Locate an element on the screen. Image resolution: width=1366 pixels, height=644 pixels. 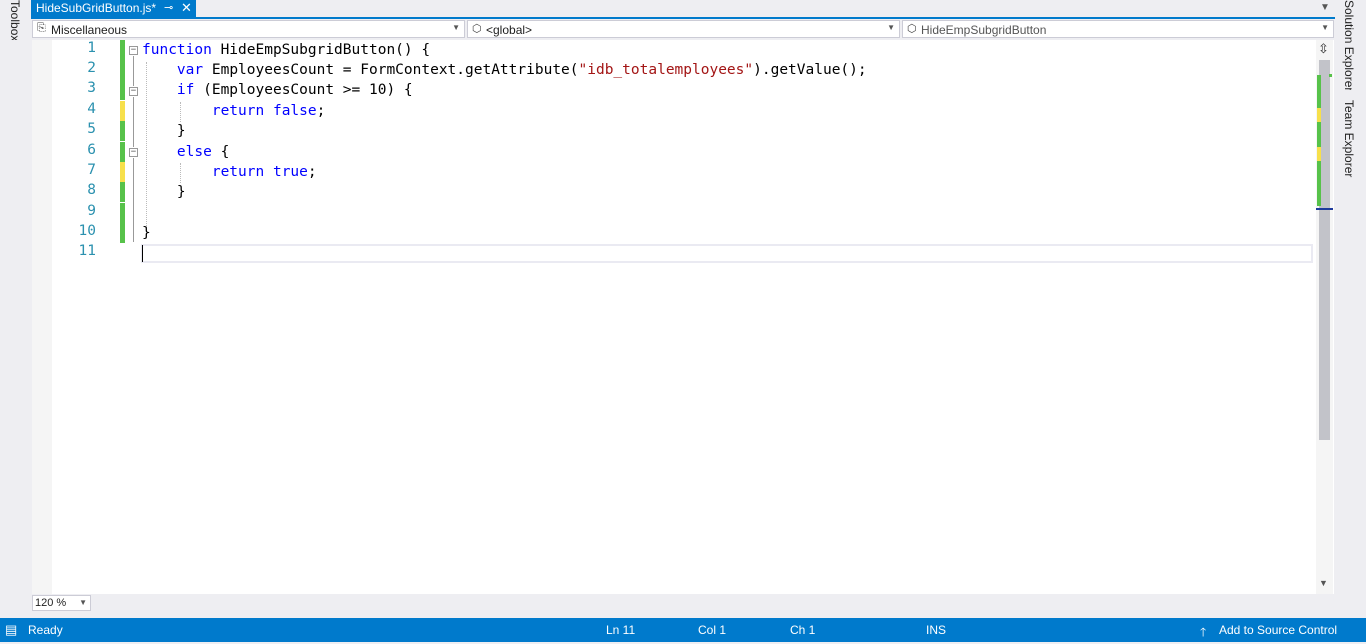
text-caret is located at coordinates (142, 253).